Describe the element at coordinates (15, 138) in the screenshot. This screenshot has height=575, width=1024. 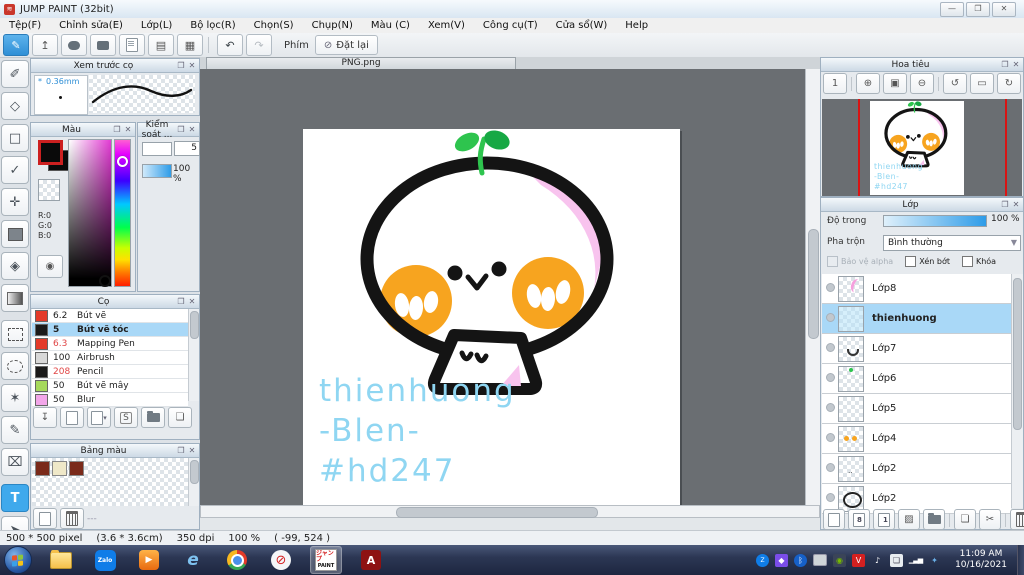
I see `shape-rect-tool: □` at that location.